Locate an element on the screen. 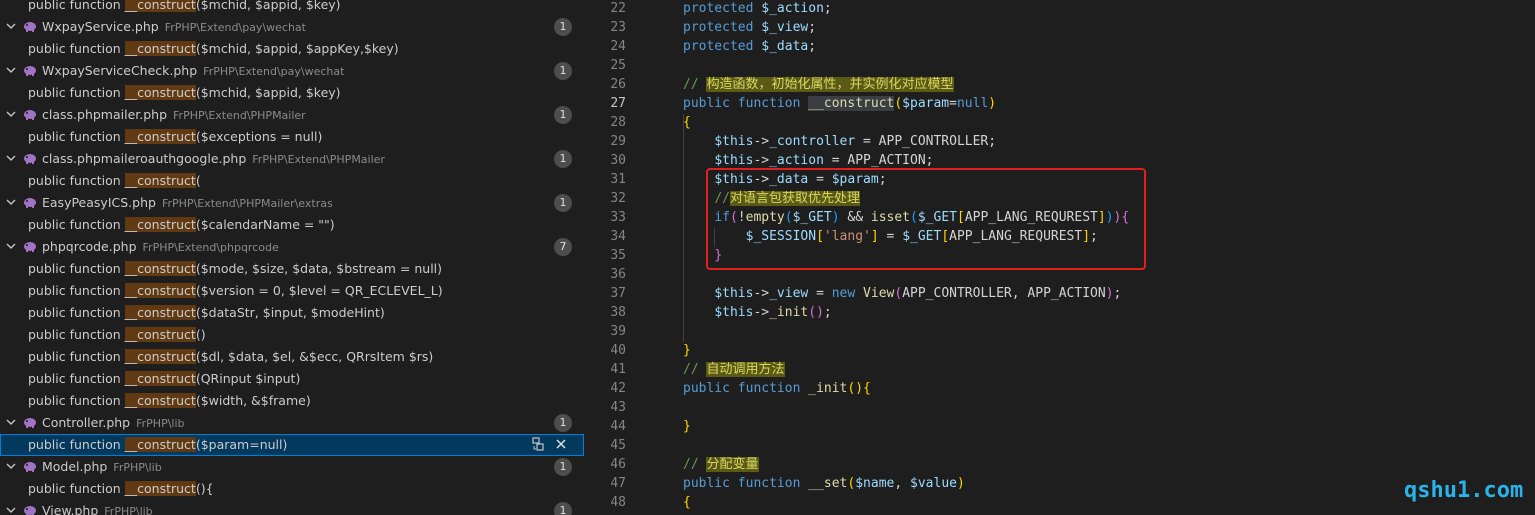 The width and height of the screenshot is (1535, 515). search-match-row: public function __construct( is located at coordinates (292, 181).